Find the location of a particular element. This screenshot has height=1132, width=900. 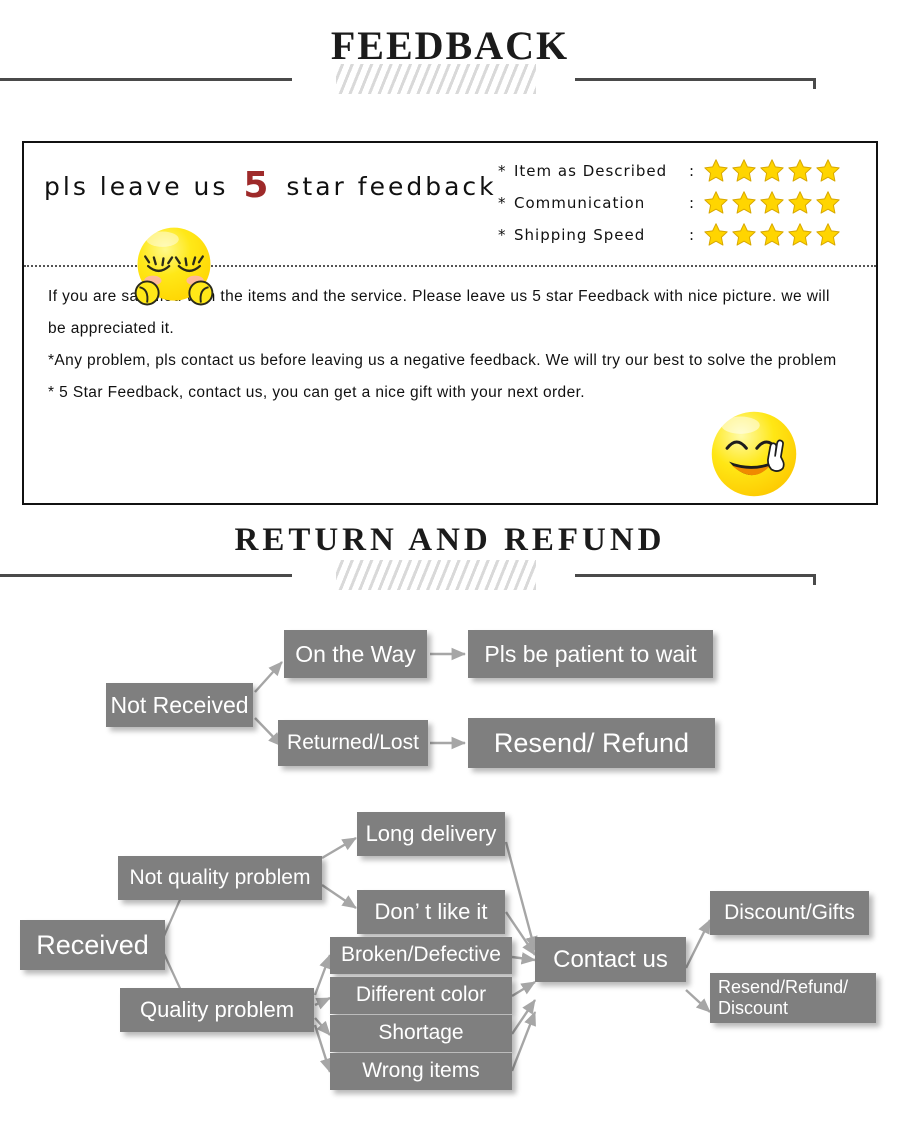

flow-node-contact-us: Contact us is located at coordinates (610, 959).